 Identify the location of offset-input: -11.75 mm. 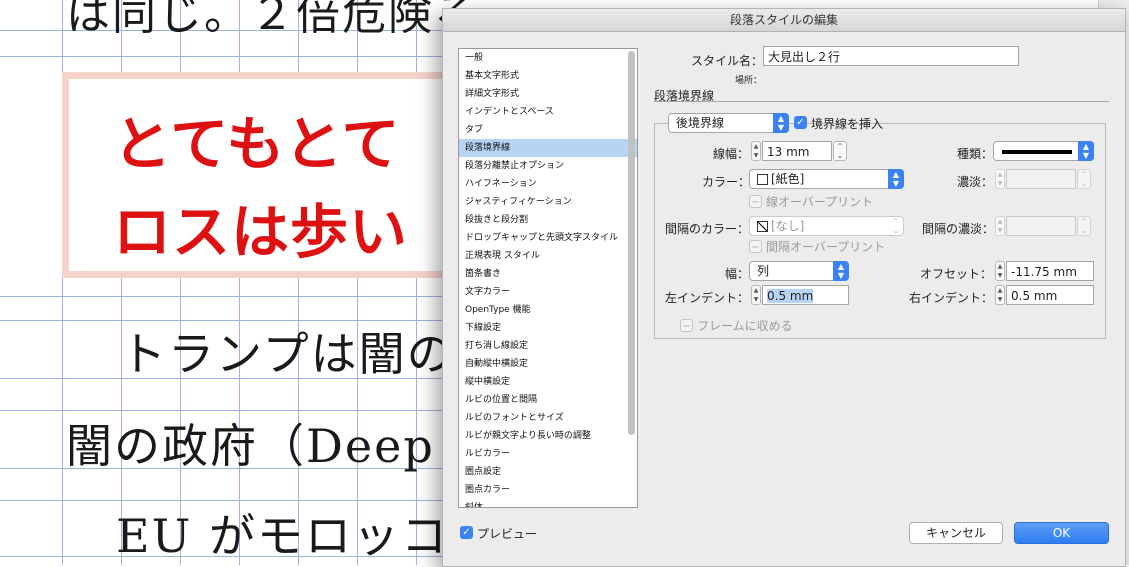
(1050, 271).